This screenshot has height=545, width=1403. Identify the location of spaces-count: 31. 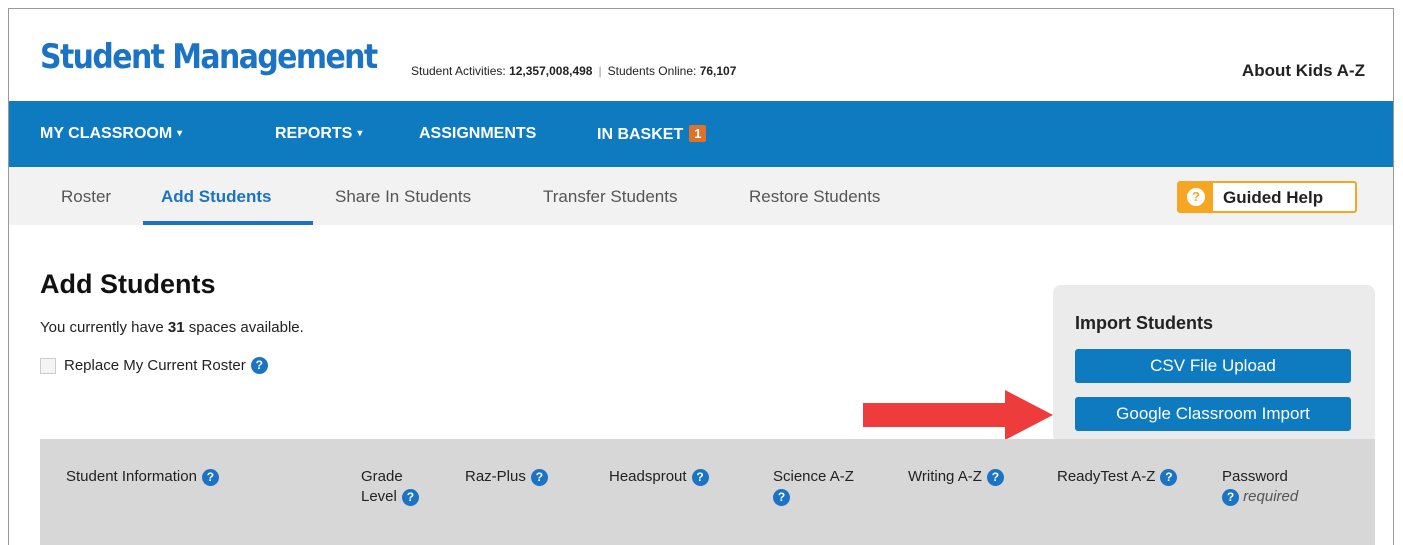
(176, 327).